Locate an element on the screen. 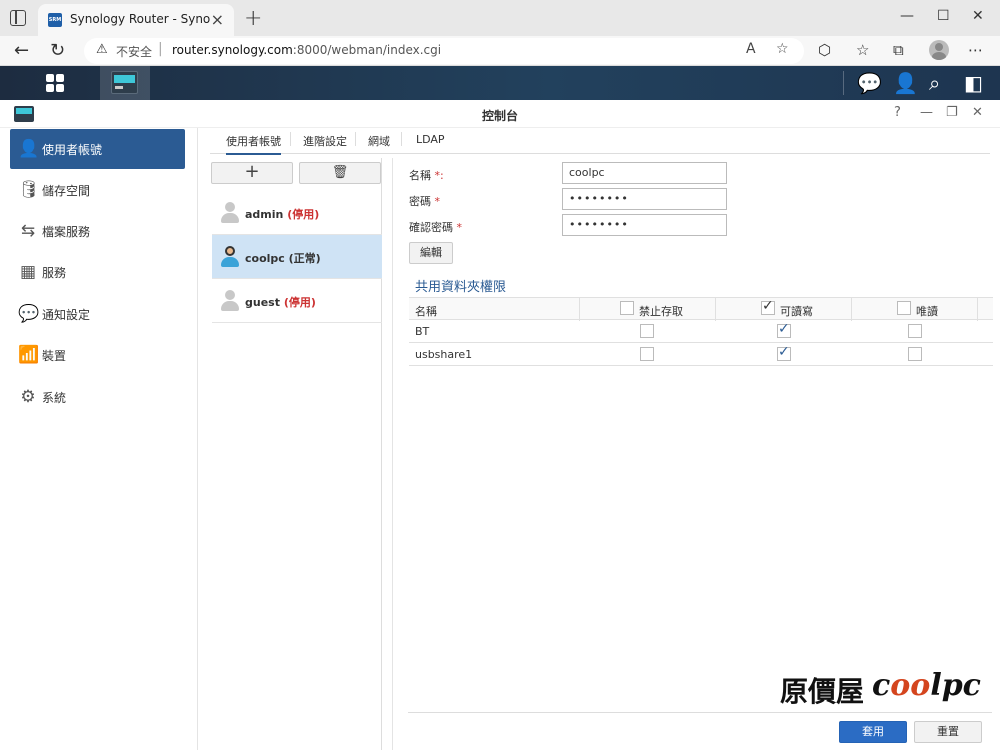 The image size is (1000, 750). user-name: guest (停用) is located at coordinates (280, 302).